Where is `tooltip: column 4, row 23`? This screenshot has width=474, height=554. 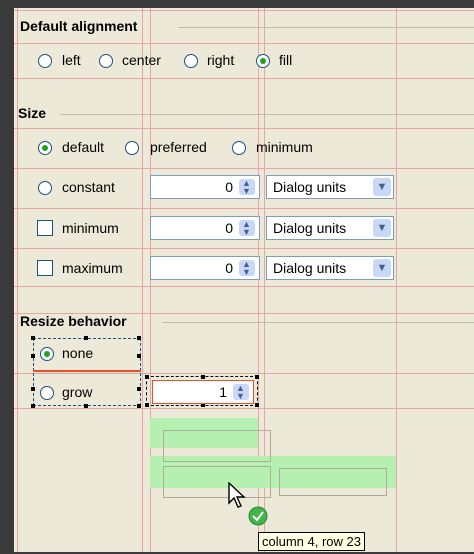 tooltip: column 4, row 23 is located at coordinates (311, 541).